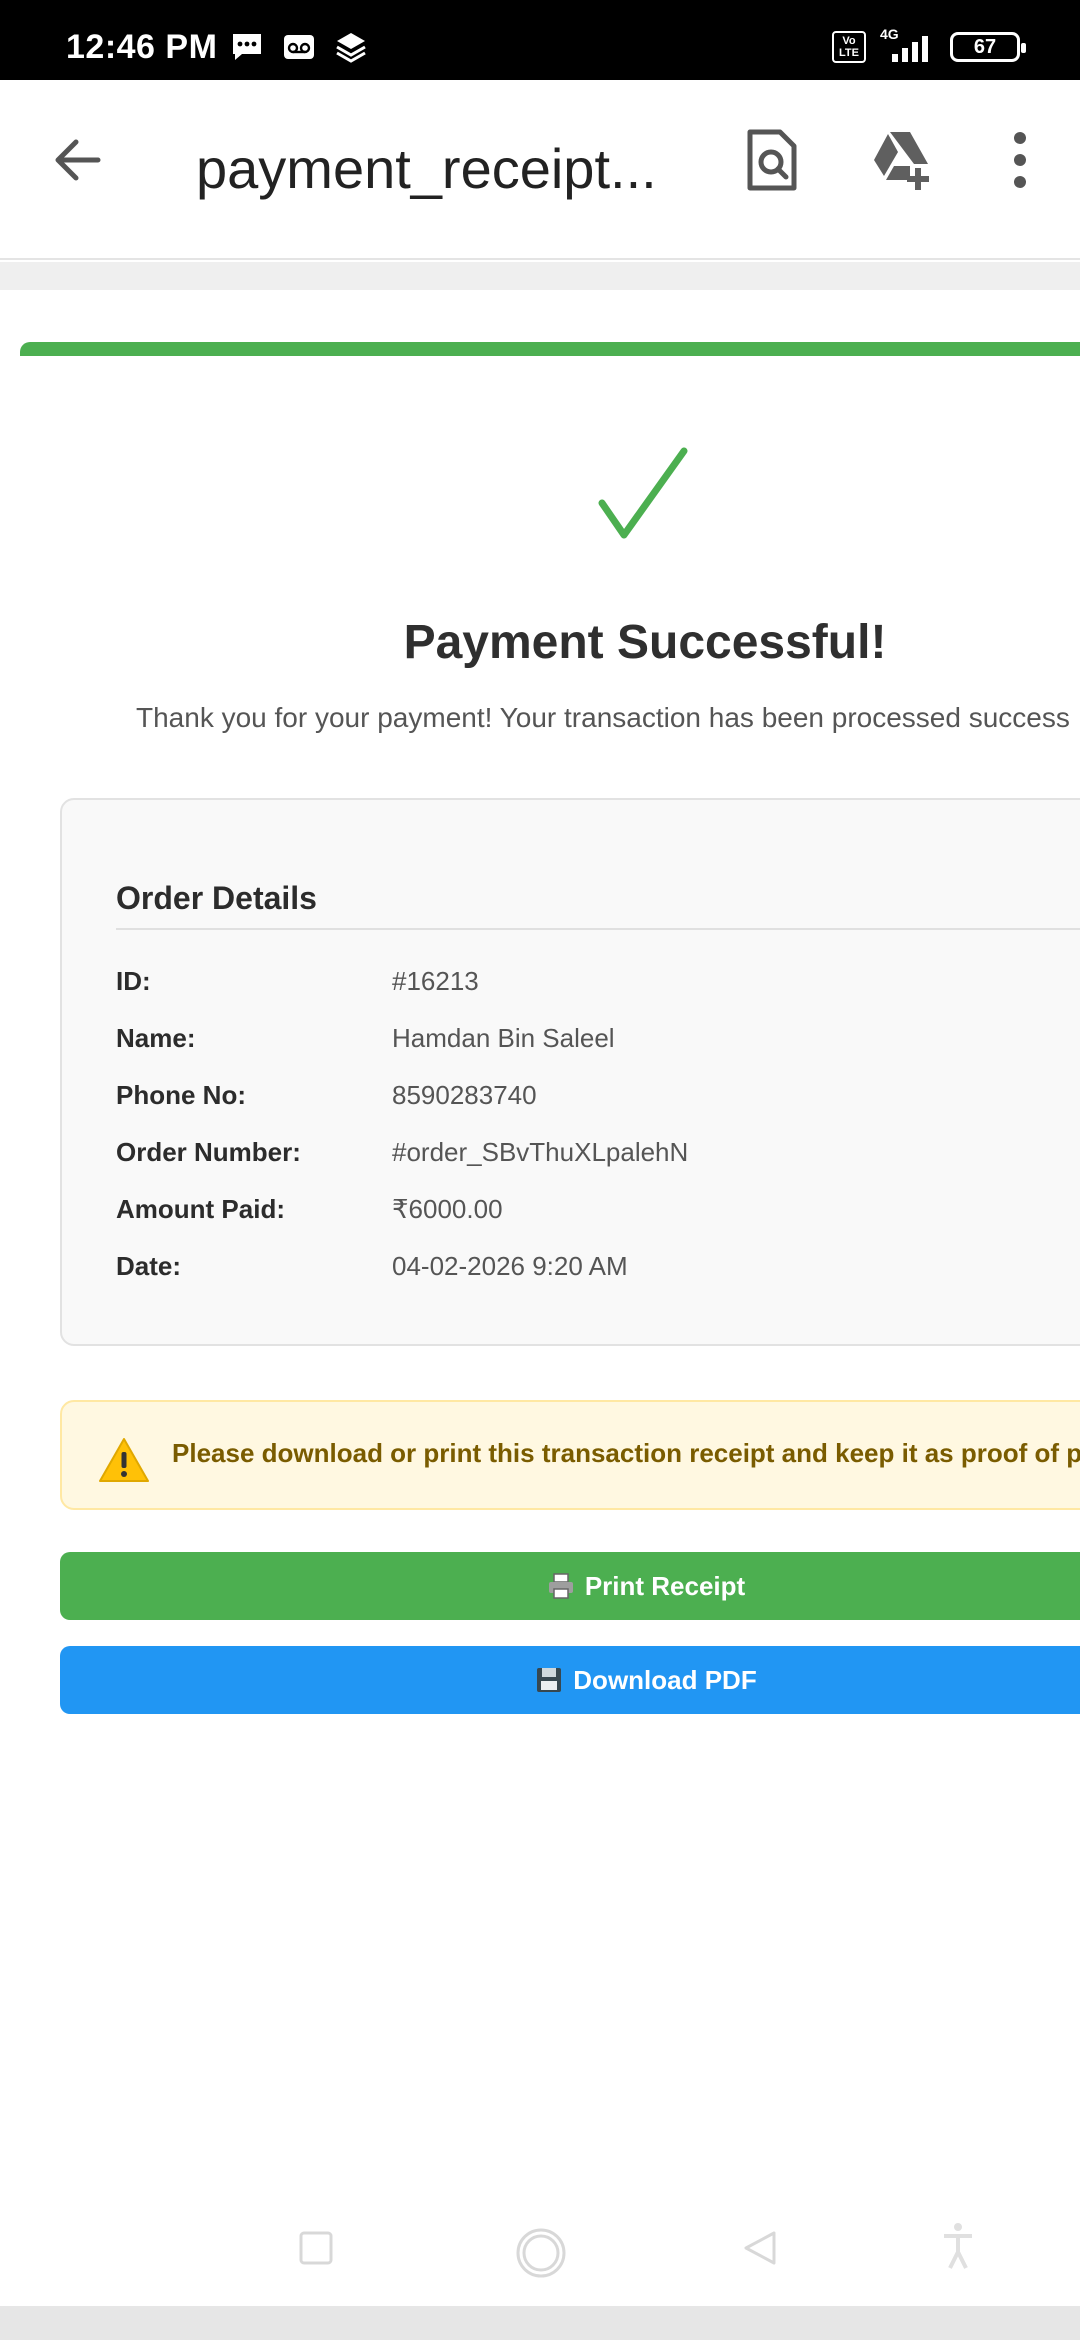 This screenshot has height=2340, width=1080. I want to click on search-in-document-icon, so click(772, 160).